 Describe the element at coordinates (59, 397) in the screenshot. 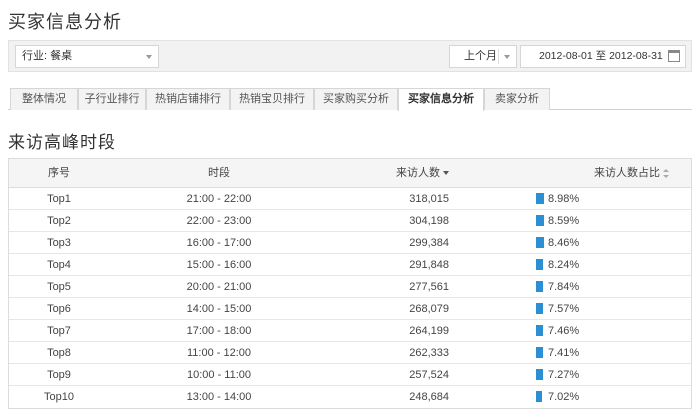

I see `cell-rank: Top10` at that location.